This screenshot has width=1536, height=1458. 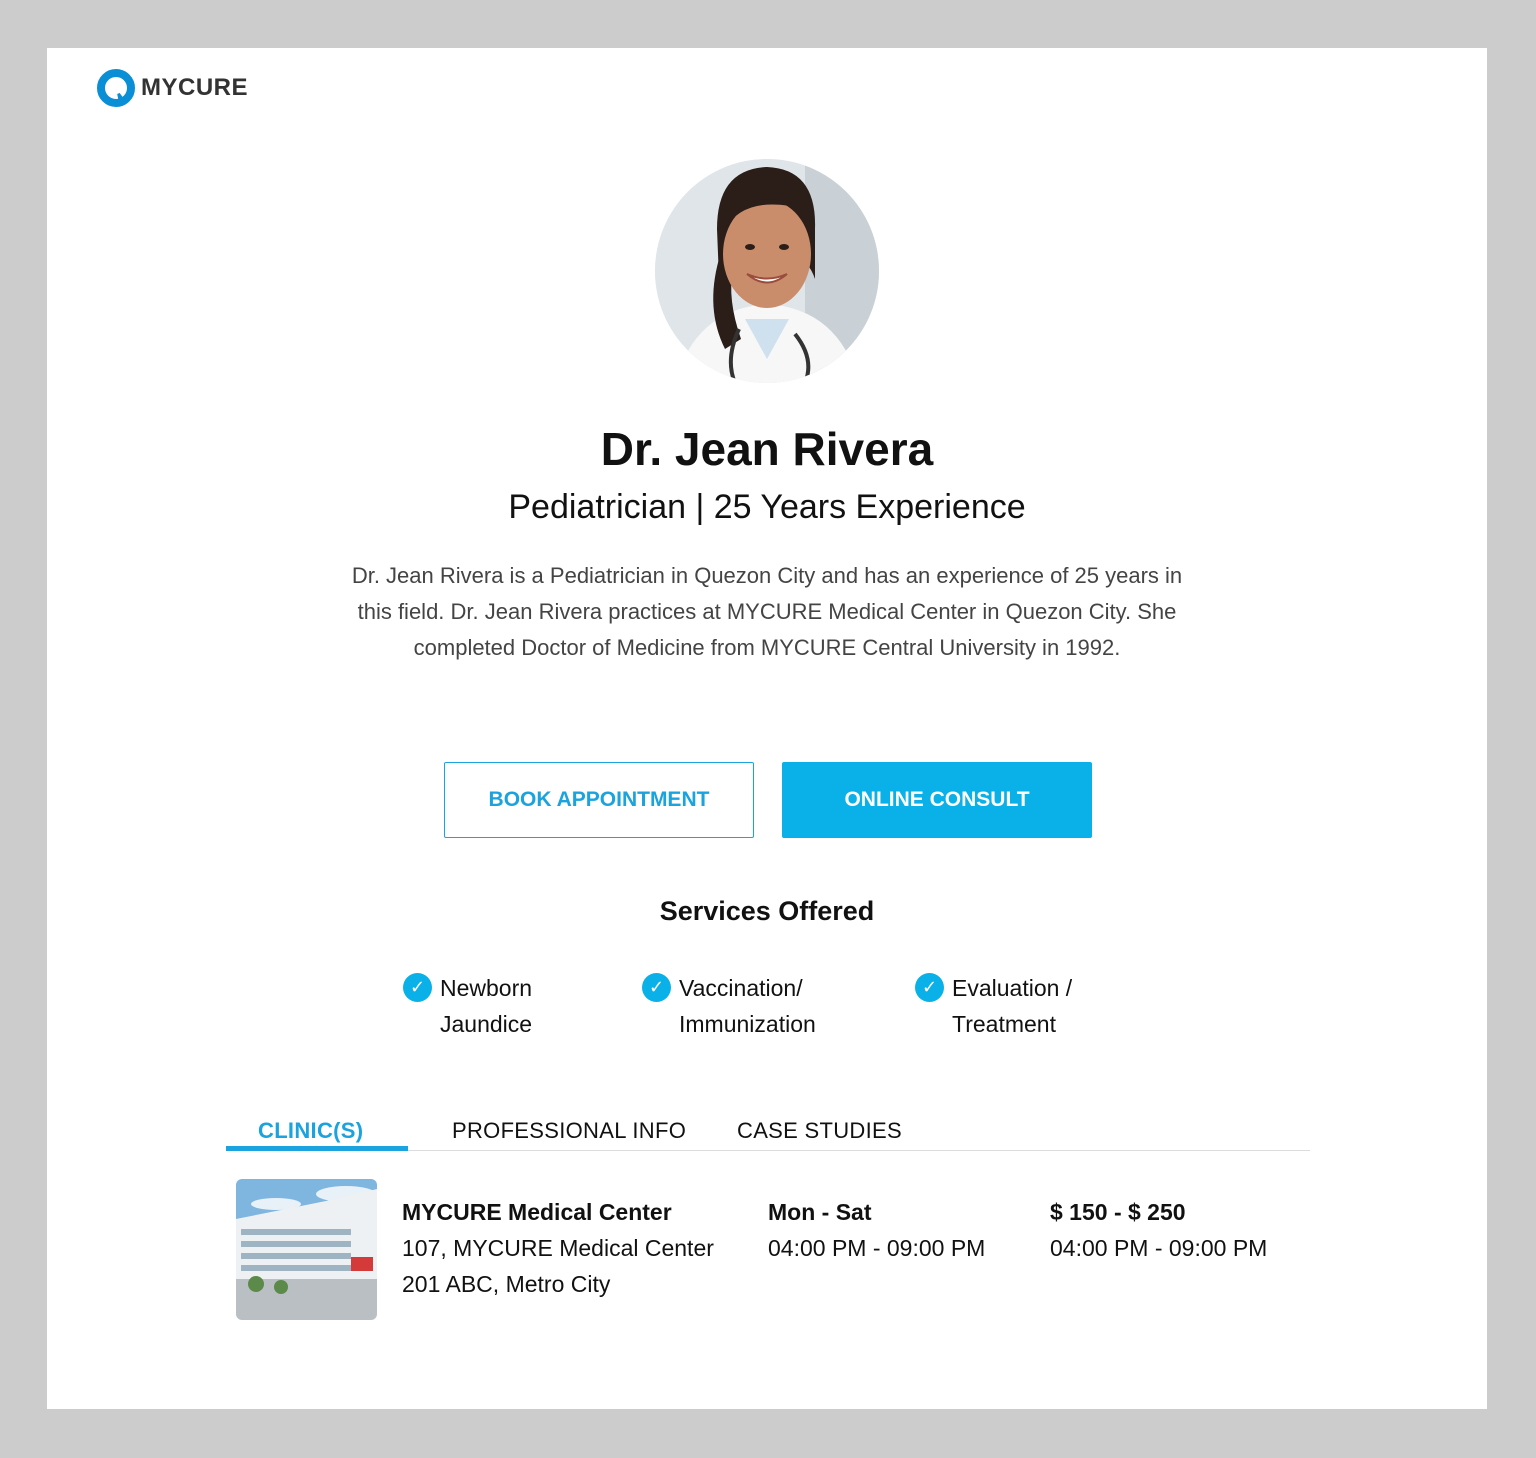 What do you see at coordinates (937, 800) in the screenshot?
I see `online-consult-button: ONLINE CONSULT` at bounding box center [937, 800].